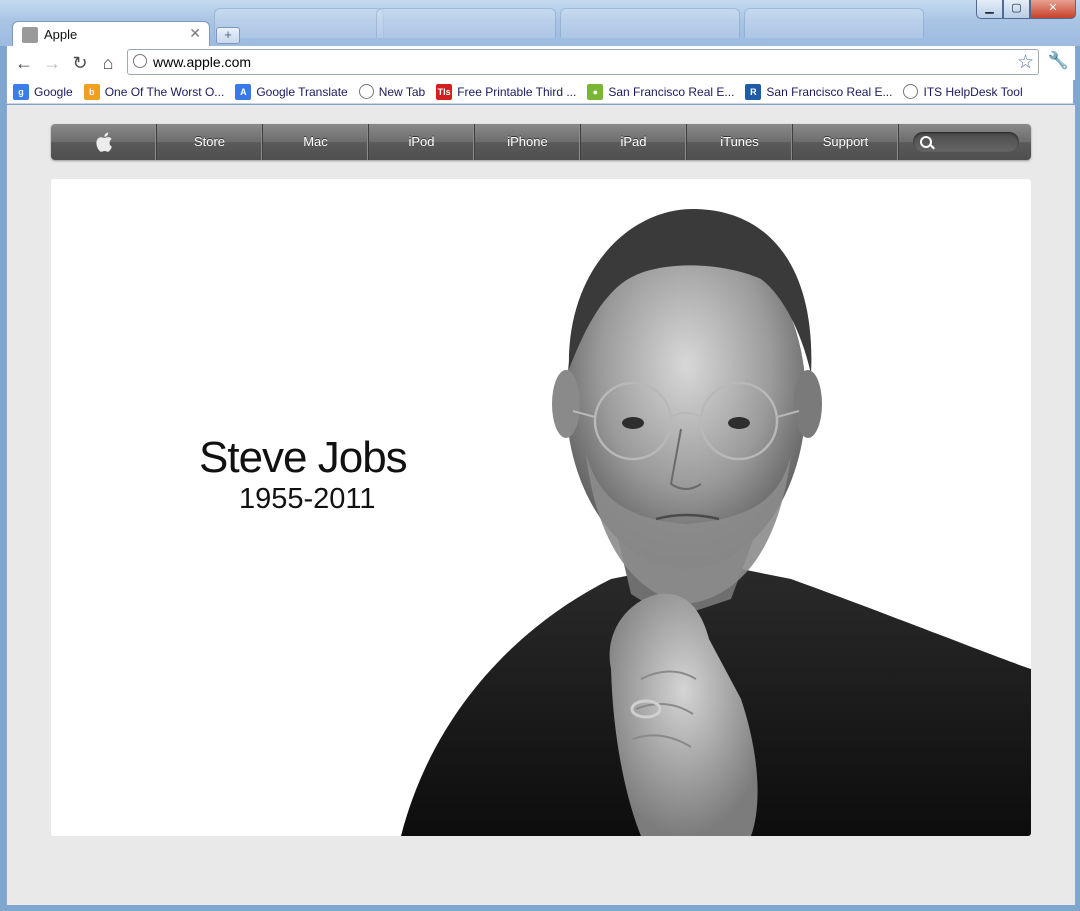 The width and height of the screenshot is (1080, 911). I want to click on bookmark-item: ITS HelpDesk Tool, so click(963, 91).